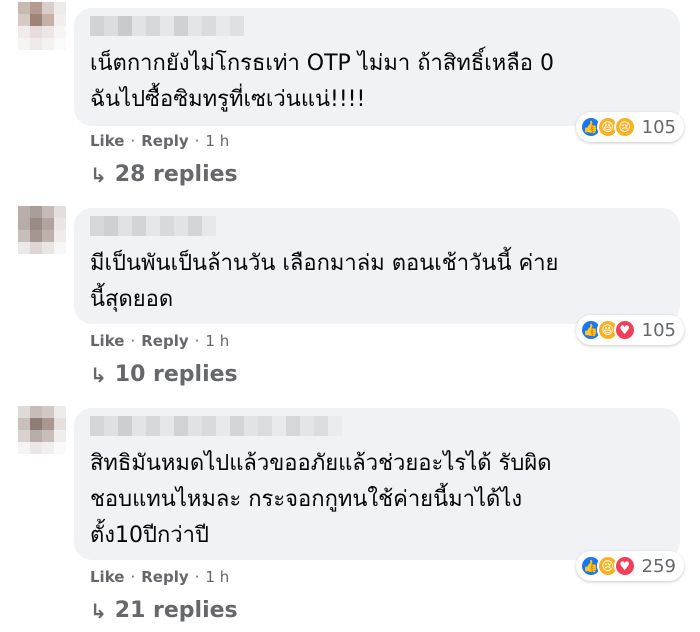 This screenshot has height=632, width=700. I want to click on sad-icon: 😢, so click(624, 127).